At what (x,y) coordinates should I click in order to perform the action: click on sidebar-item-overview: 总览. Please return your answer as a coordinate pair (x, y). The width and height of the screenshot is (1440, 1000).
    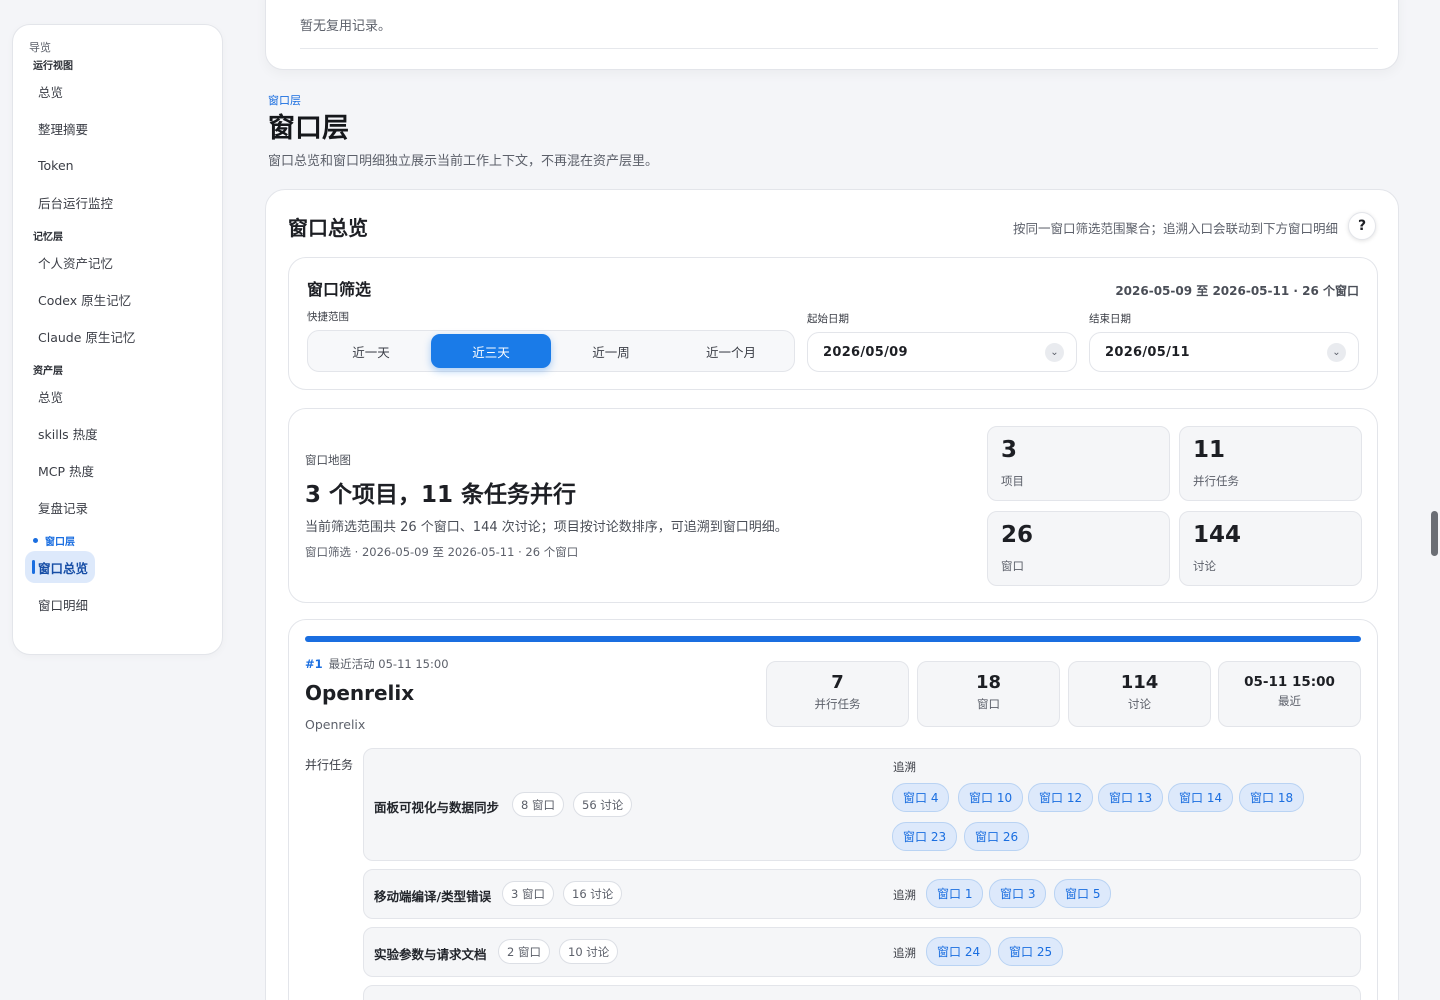
    Looking at the image, I should click on (117, 91).